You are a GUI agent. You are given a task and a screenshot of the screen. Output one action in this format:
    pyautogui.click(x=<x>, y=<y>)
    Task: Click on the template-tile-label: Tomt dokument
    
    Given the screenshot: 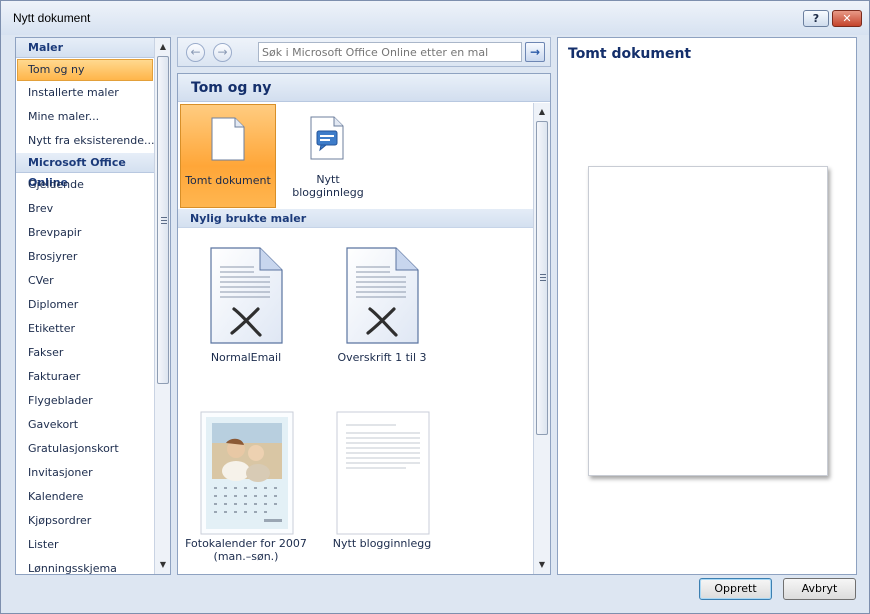 What is the action you would take?
    pyautogui.click(x=228, y=180)
    